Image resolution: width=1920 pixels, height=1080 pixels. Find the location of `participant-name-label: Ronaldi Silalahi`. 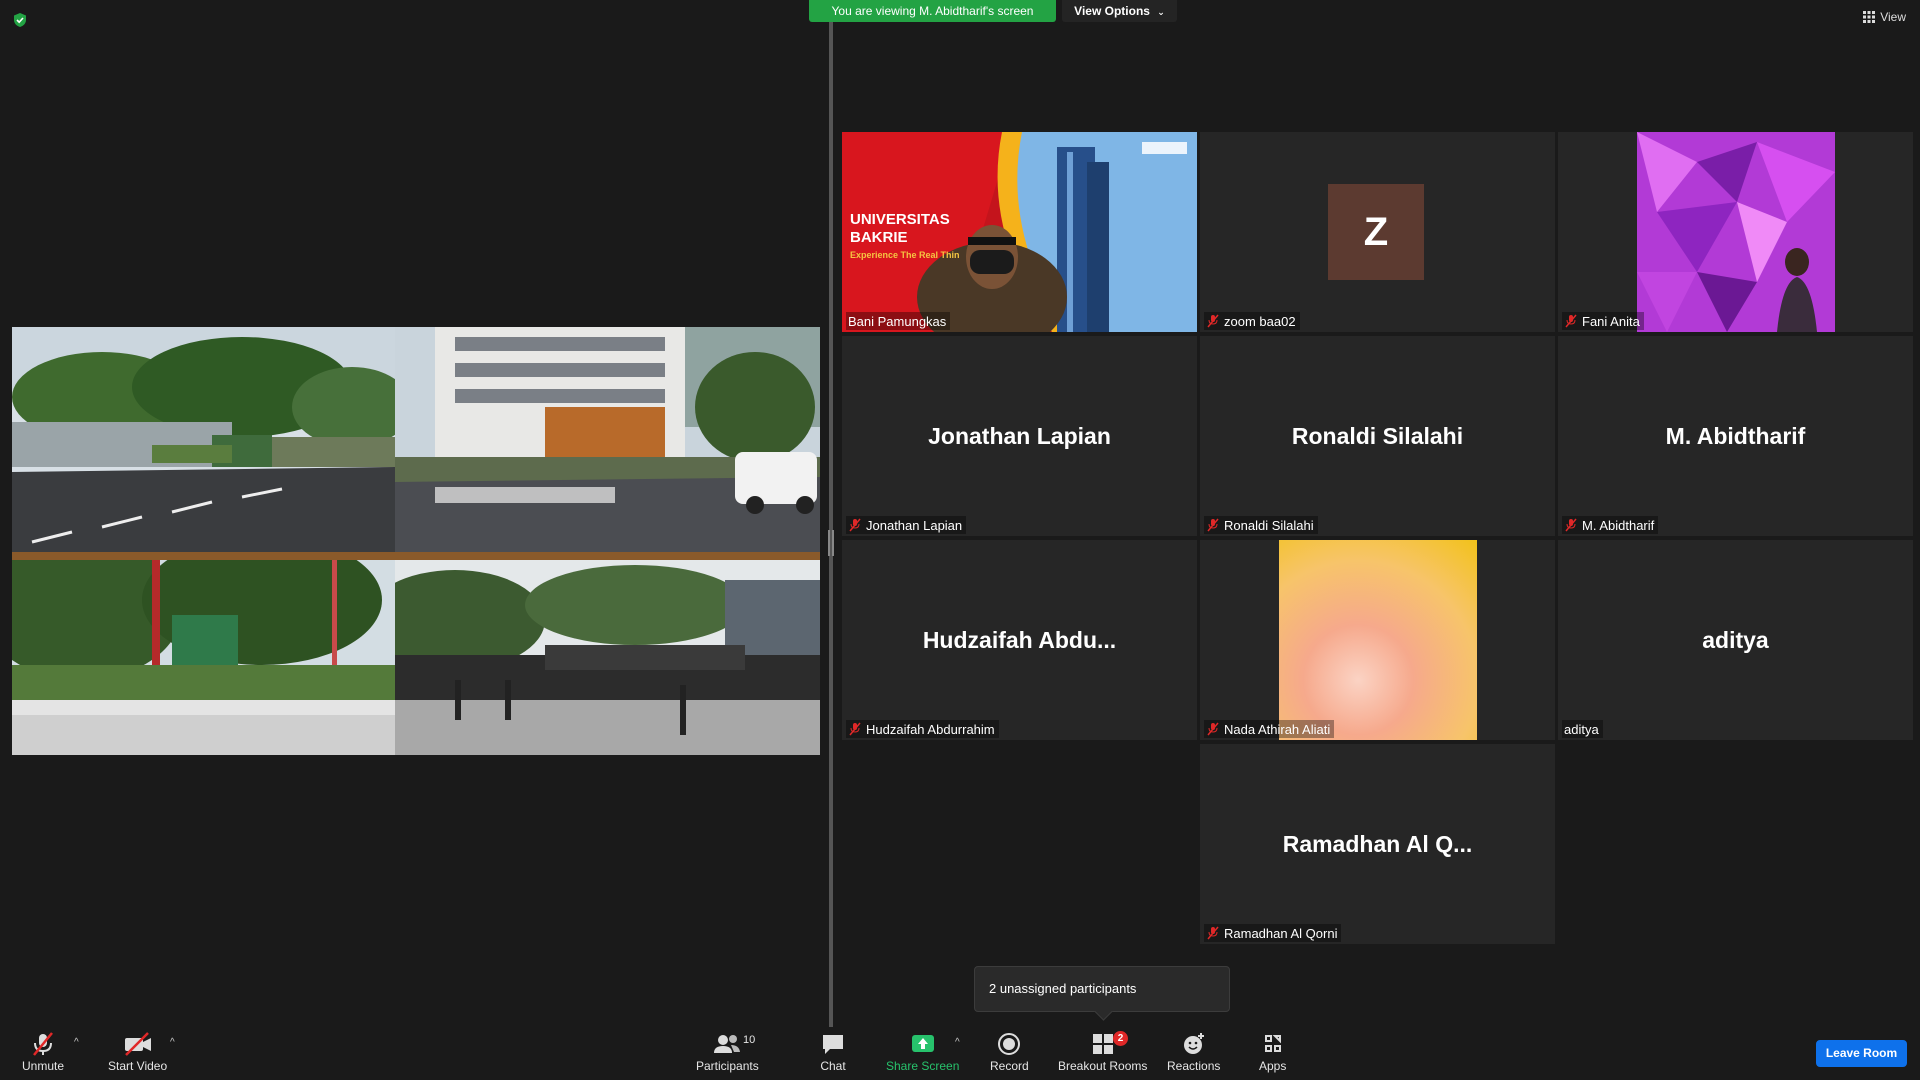

participant-name-label: Ronaldi Silalahi is located at coordinates (1261, 525).